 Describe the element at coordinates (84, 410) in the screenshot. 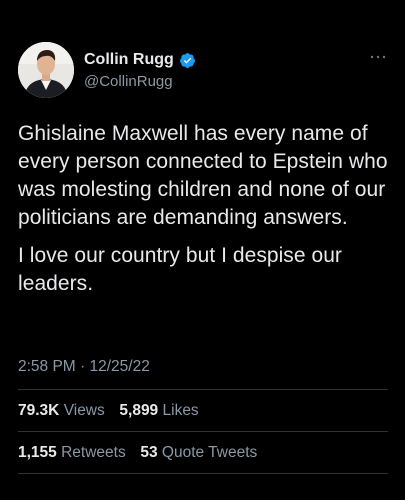

I see `views-label: Views` at that location.